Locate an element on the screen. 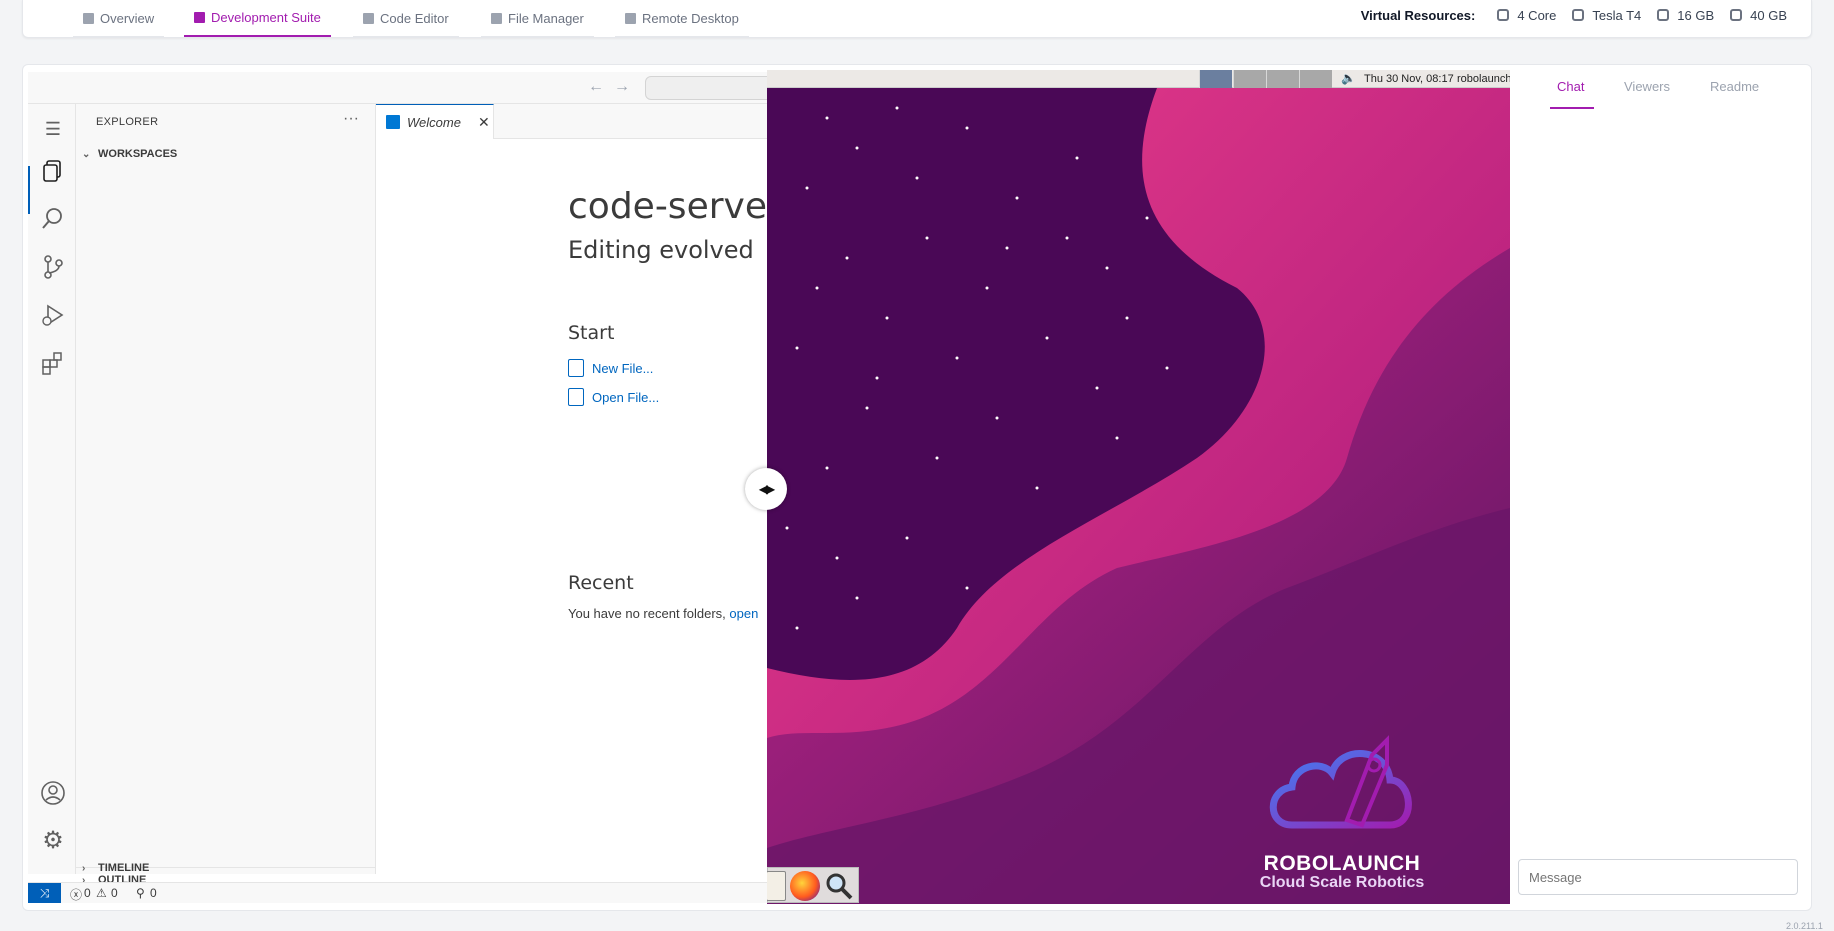  recent-message: You have no recent folders, open is located at coordinates (663, 613).